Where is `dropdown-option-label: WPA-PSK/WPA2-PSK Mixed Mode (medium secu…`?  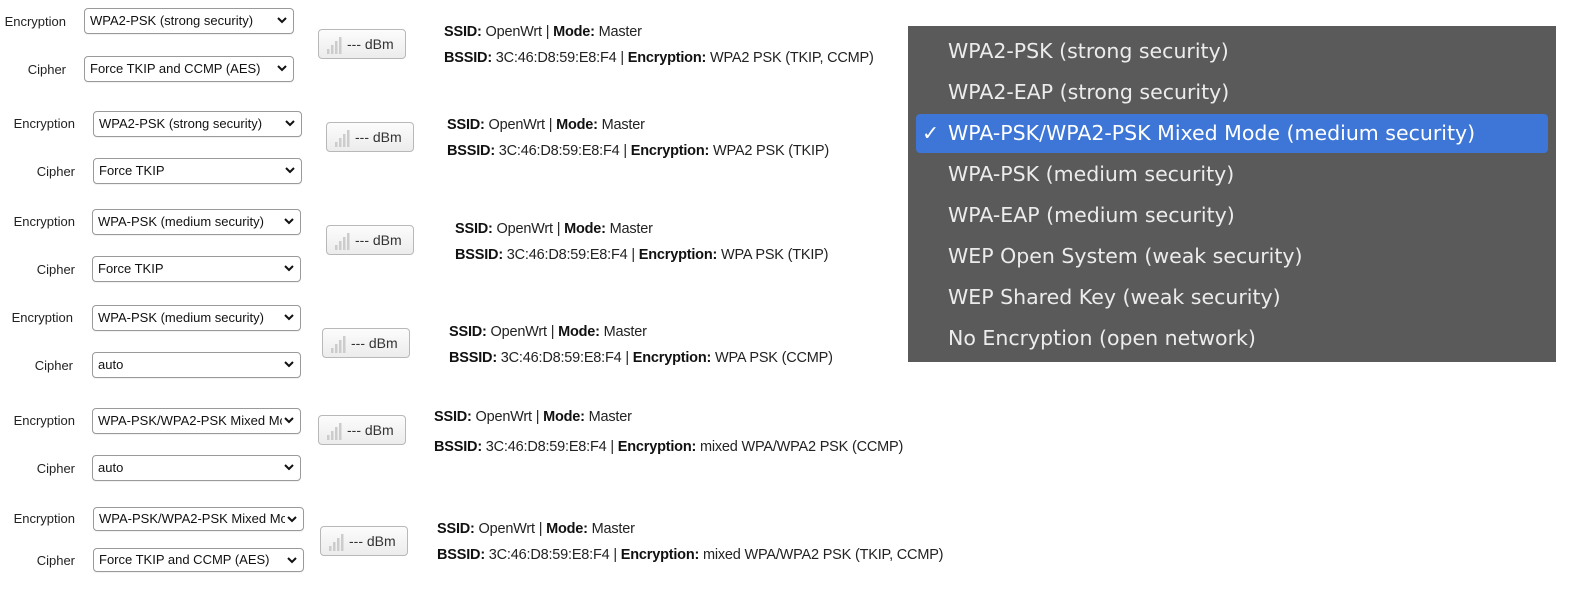
dropdown-option-label: WPA-PSK/WPA2-PSK Mixed Mode (medium secu… is located at coordinates (1212, 133).